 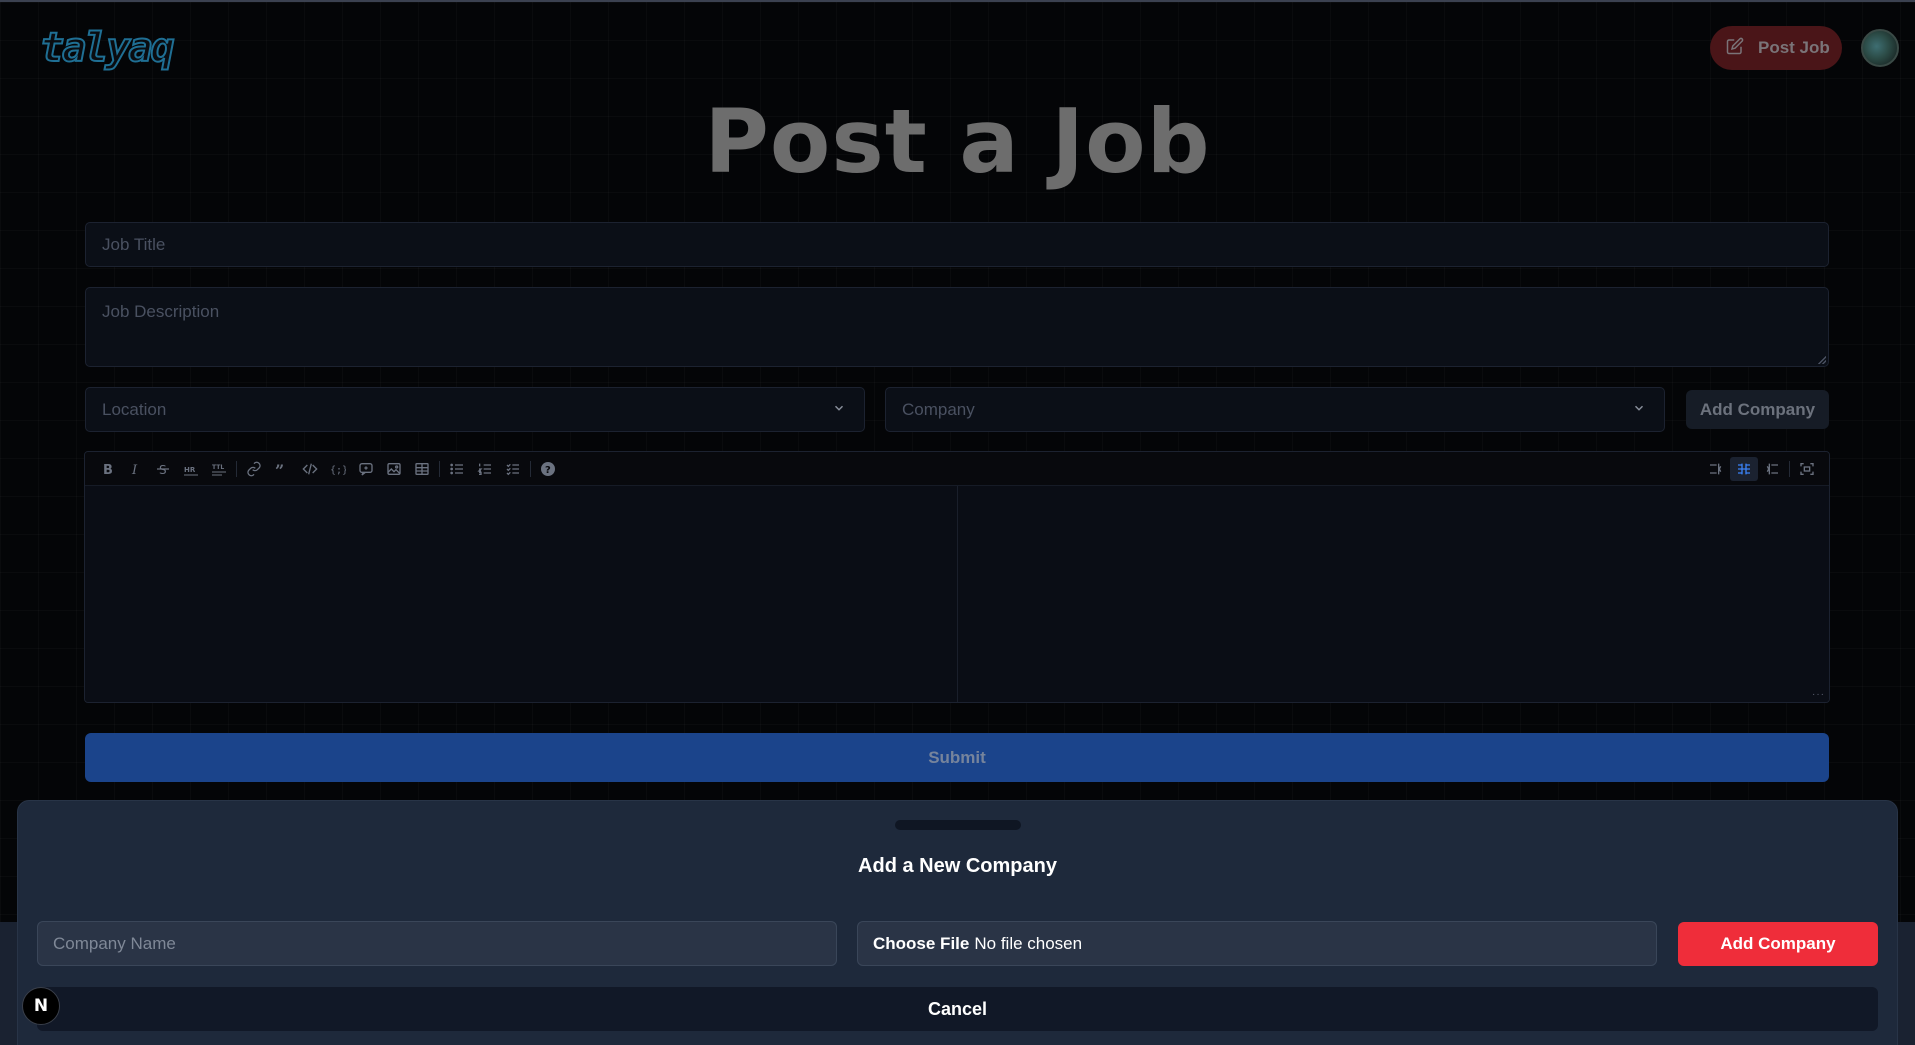 I want to click on link-icon, so click(x=254, y=469).